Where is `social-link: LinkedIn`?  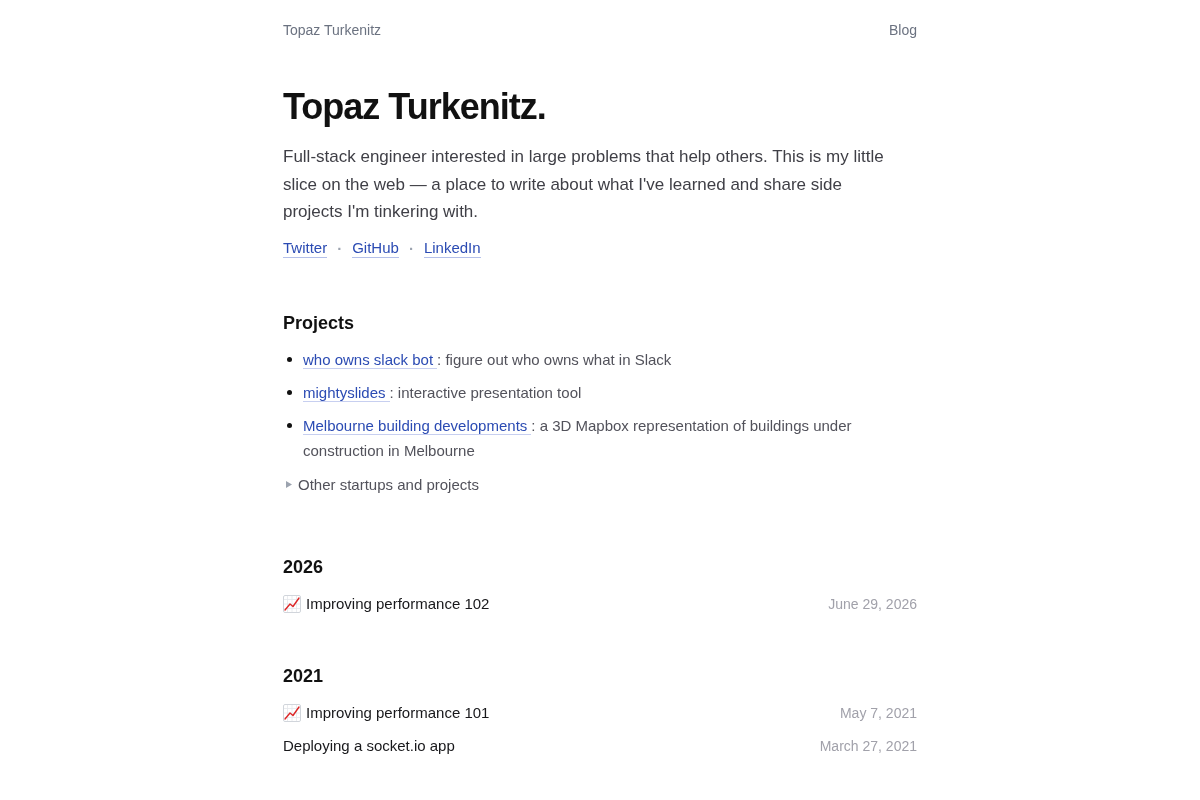 social-link: LinkedIn is located at coordinates (452, 248).